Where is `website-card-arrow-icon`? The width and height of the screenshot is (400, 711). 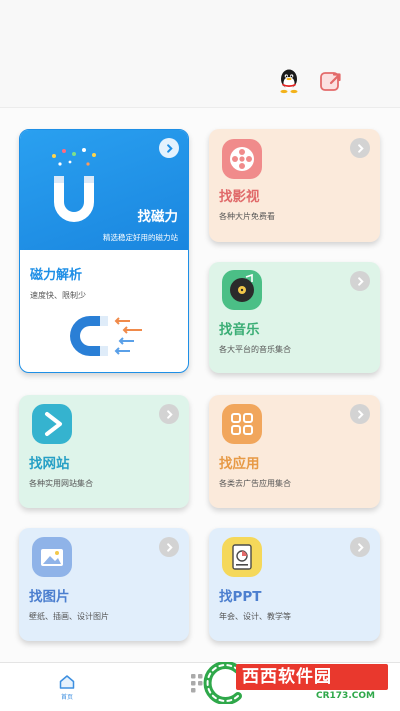 website-card-arrow-icon is located at coordinates (169, 414).